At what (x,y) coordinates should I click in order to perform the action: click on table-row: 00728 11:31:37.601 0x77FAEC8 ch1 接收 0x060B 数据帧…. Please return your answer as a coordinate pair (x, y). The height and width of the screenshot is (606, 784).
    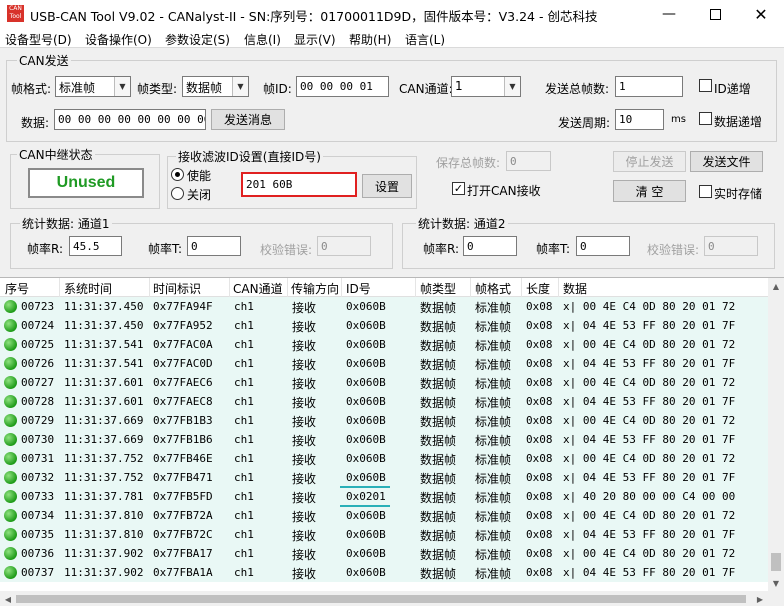
    Looking at the image, I should click on (384, 401).